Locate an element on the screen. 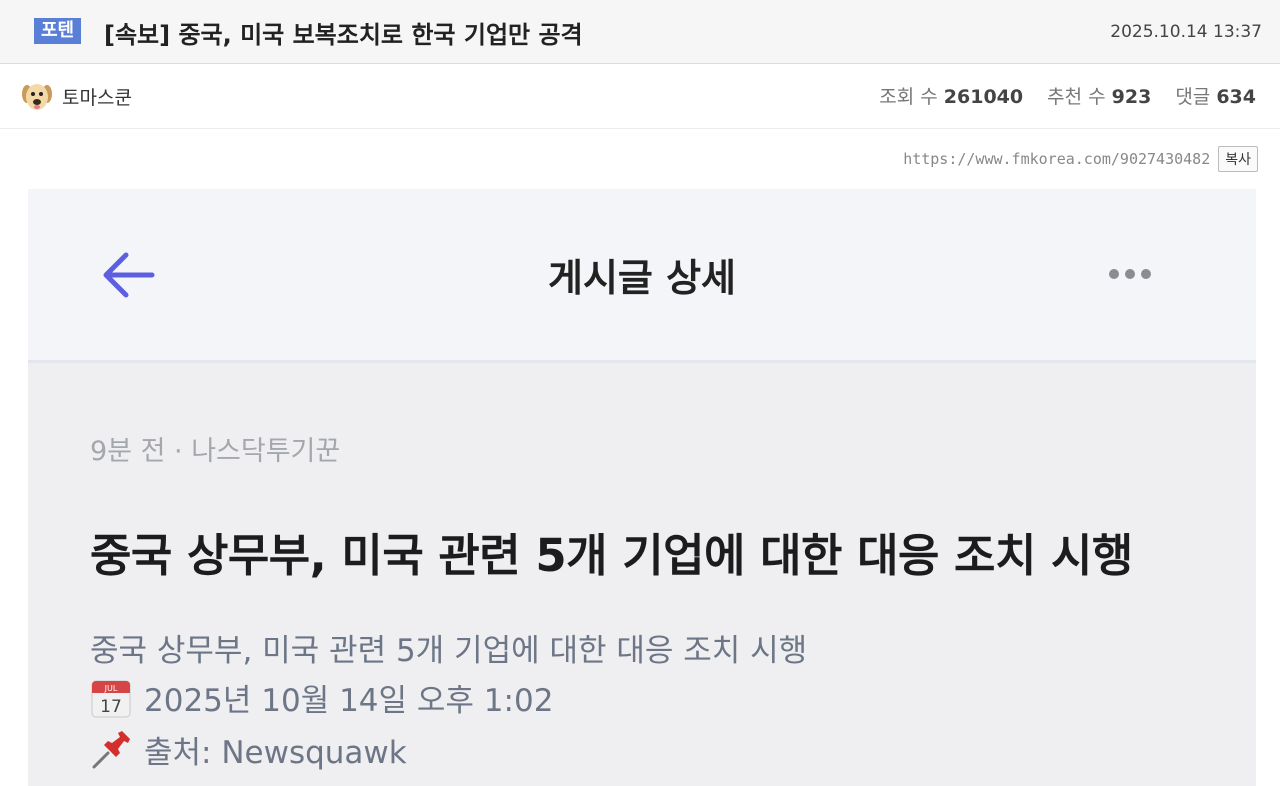 The height and width of the screenshot is (786, 1280). summary-line: 중국 상무부, 미국 관련 5개 기업에 대한 대응 조치 시행 is located at coordinates (449, 651).